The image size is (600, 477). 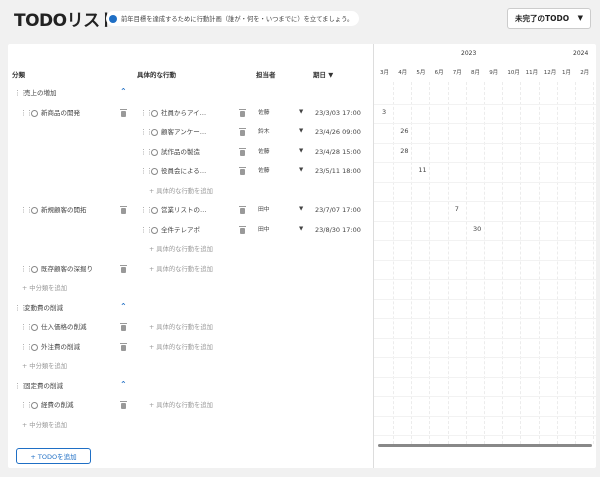 What do you see at coordinates (585, 73) in the screenshot?
I see `gantt-month-label: 2月` at bounding box center [585, 73].